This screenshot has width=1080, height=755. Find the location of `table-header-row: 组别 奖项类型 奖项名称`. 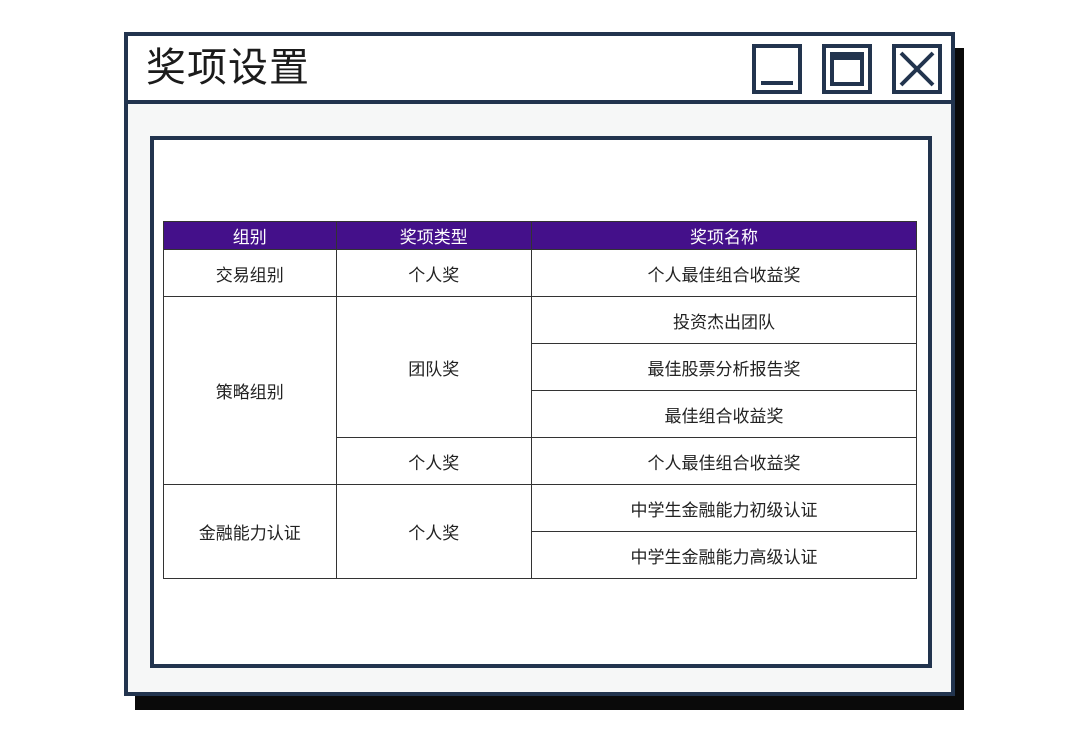

table-header-row: 组别 奖项类型 奖项名称 is located at coordinates (540, 235).